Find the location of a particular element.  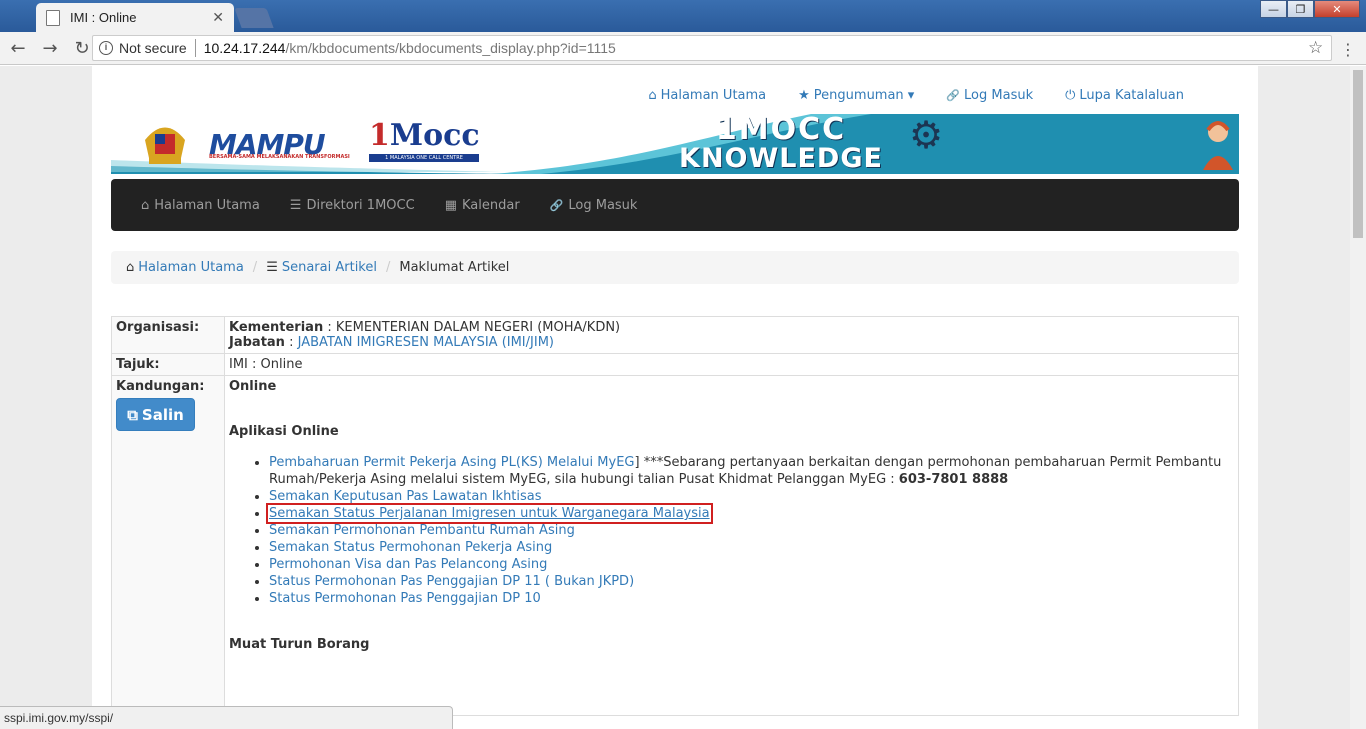

list-item: Semakan Keputusan Pas Lawatan Ikhtisas is located at coordinates (751, 496).